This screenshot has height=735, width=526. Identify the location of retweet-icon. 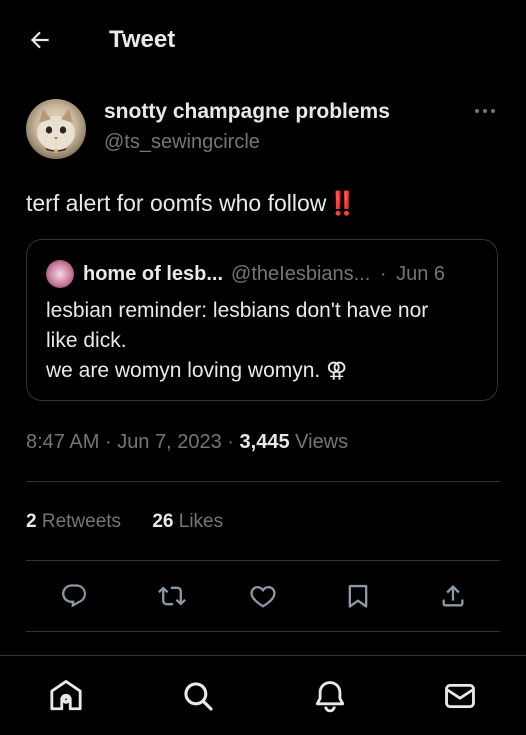
(172, 596).